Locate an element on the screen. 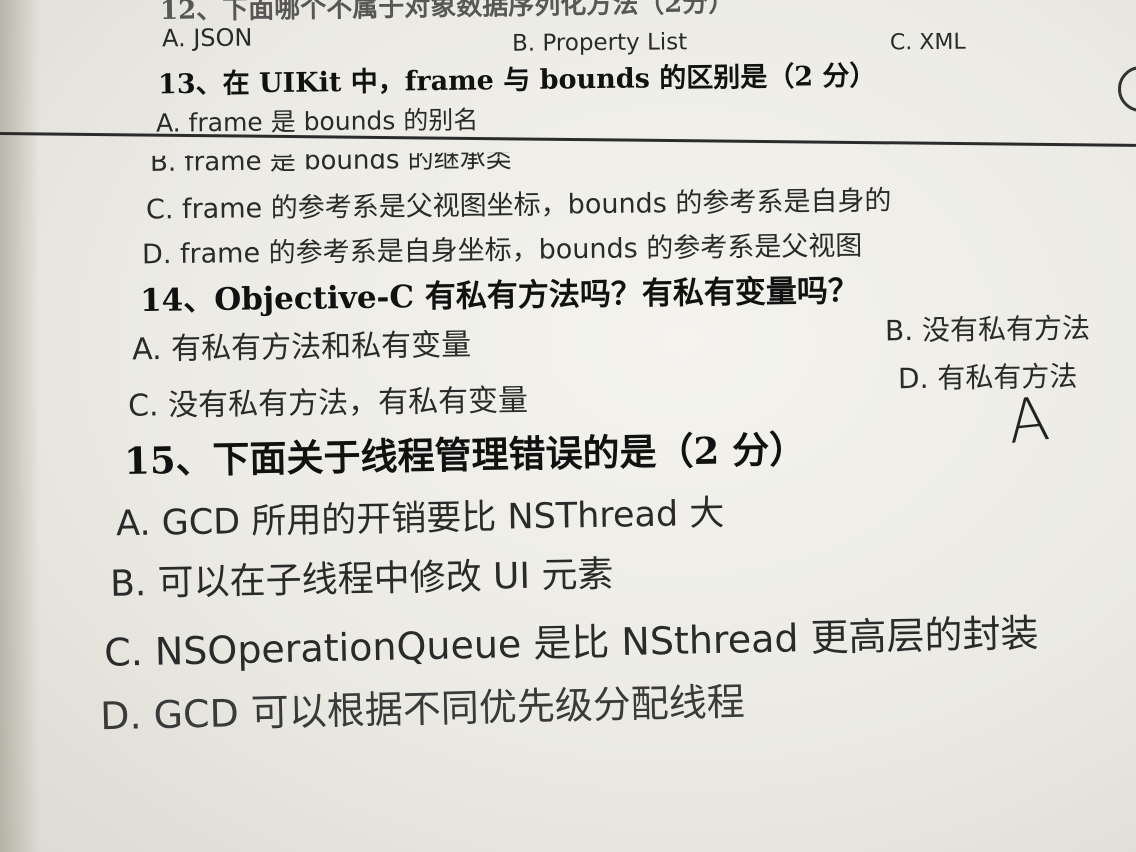 This screenshot has width=1136, height=852. q14-option-d: D. 有私有方法 is located at coordinates (987, 377).